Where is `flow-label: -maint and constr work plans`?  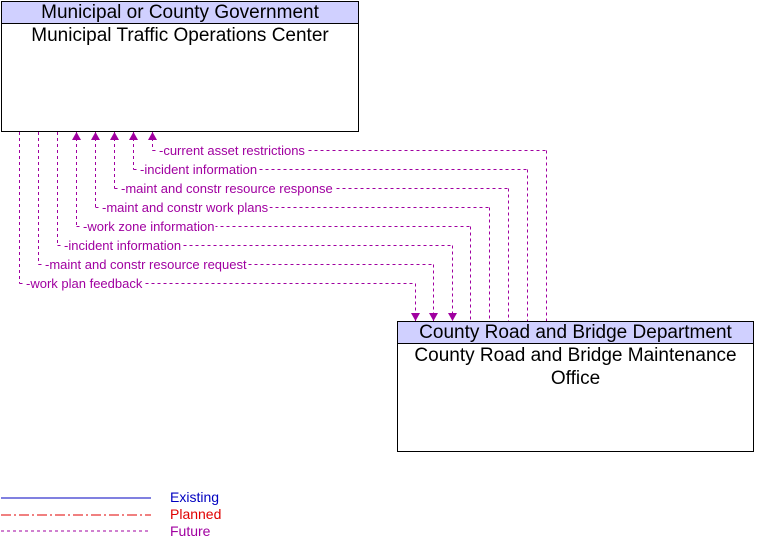 flow-label: -maint and constr work plans is located at coordinates (185, 207).